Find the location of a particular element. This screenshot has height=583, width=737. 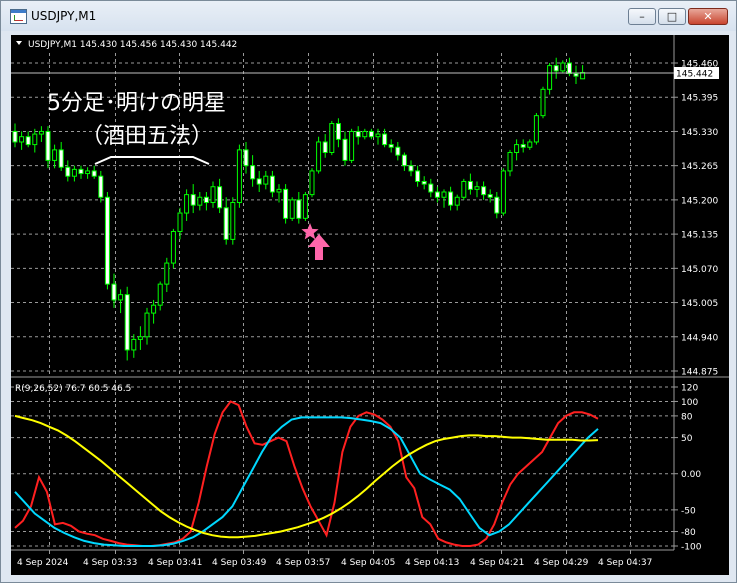

close-icon: ✕ is located at coordinates (708, 16).